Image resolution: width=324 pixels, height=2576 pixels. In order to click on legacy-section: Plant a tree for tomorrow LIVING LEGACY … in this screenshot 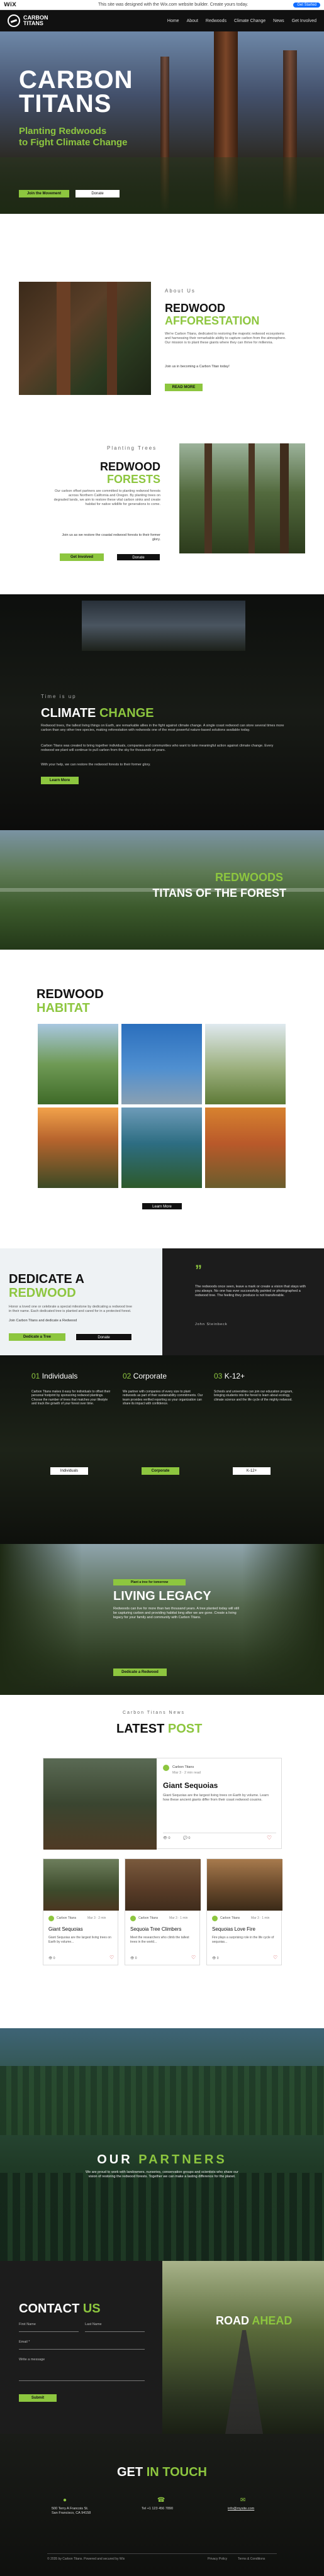, I will do `click(162, 1619)`.